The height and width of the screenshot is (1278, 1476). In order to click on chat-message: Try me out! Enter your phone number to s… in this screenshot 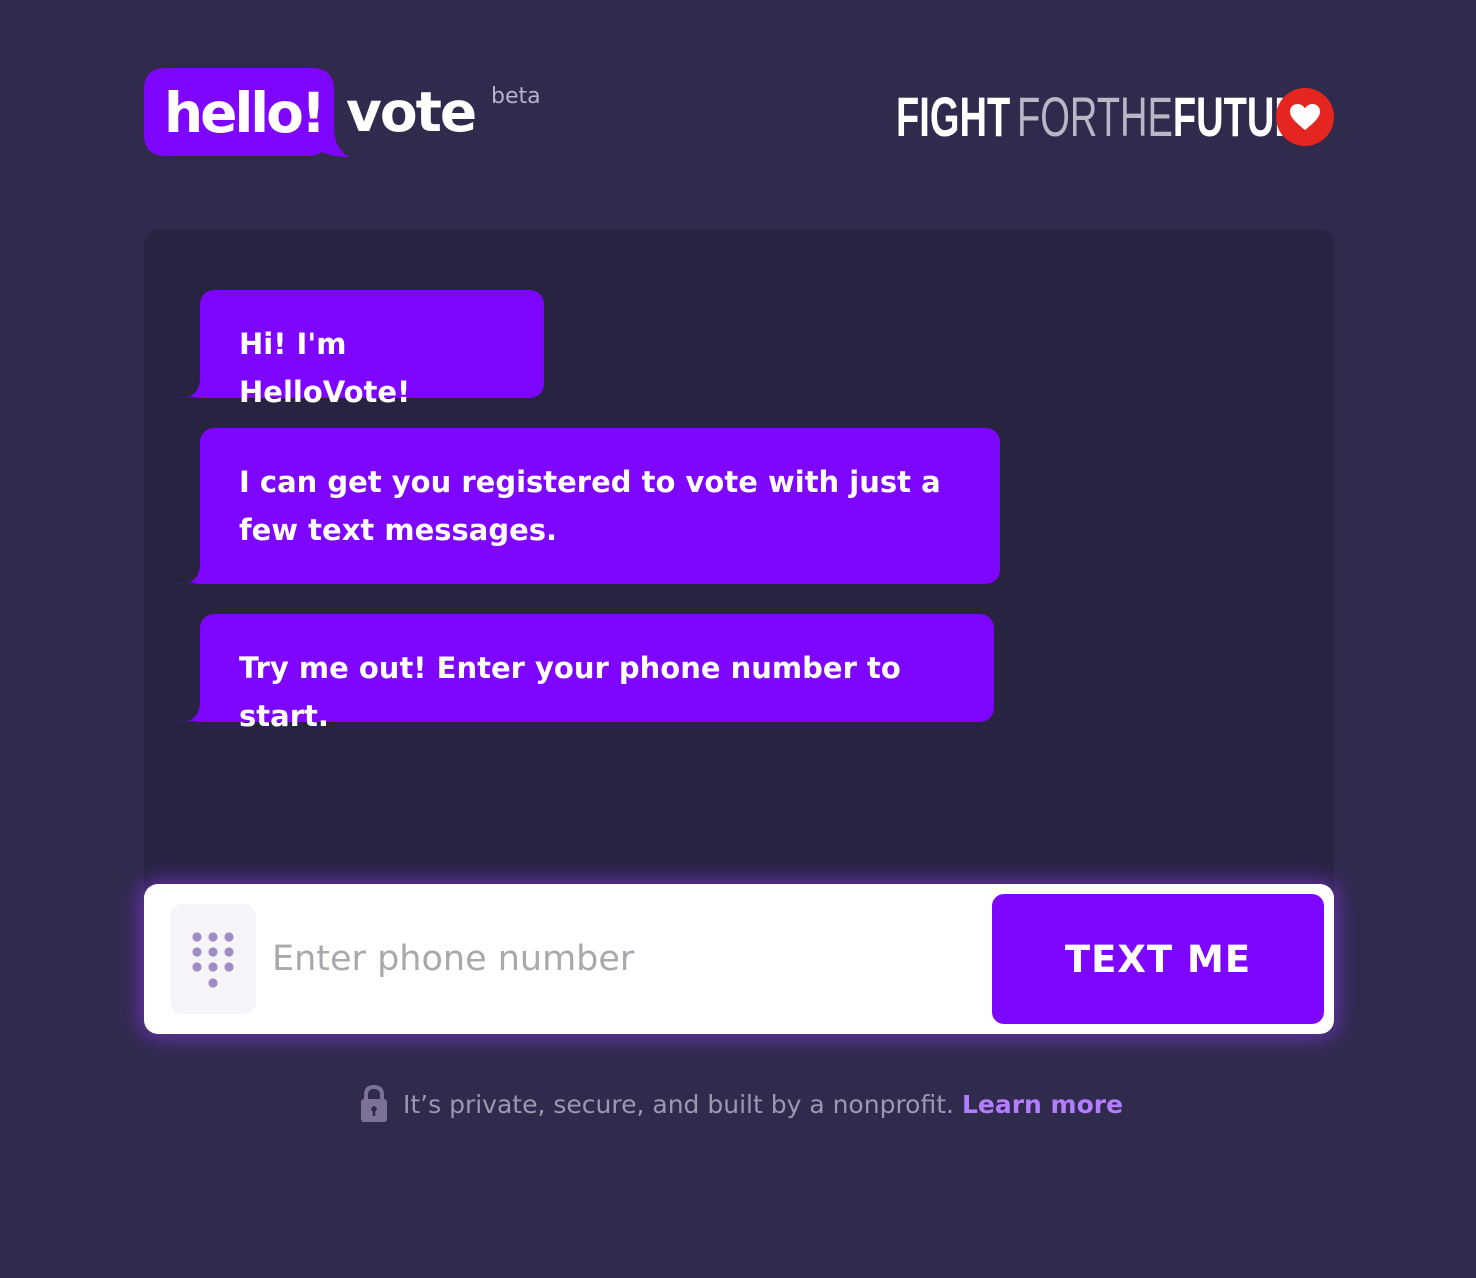, I will do `click(584, 673)`.